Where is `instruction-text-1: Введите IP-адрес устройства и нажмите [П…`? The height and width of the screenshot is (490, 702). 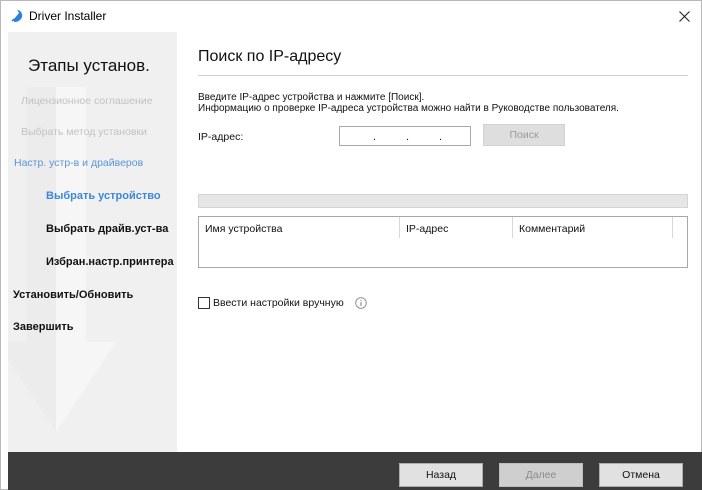
instruction-text-1: Введите IP-адрес устройства и нажмите [П… is located at coordinates (311, 97).